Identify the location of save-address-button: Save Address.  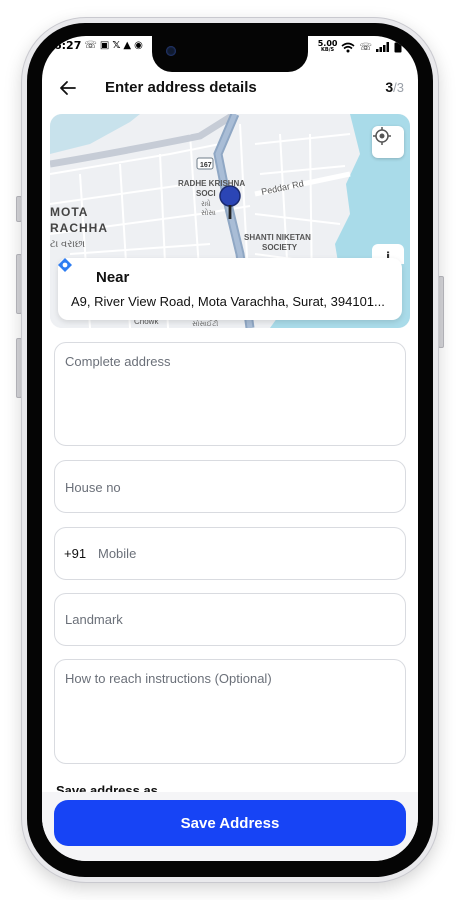
(230, 823).